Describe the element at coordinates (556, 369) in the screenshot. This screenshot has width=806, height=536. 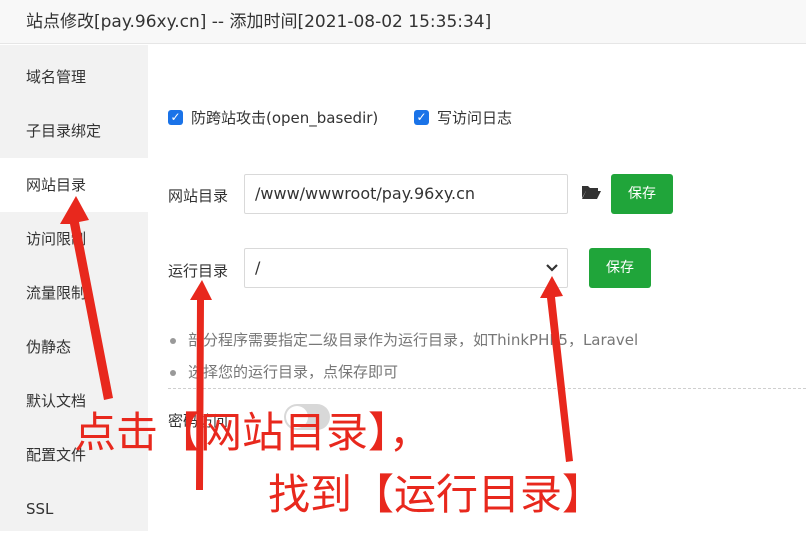
I see `arrow-to-run-dir-select` at that location.